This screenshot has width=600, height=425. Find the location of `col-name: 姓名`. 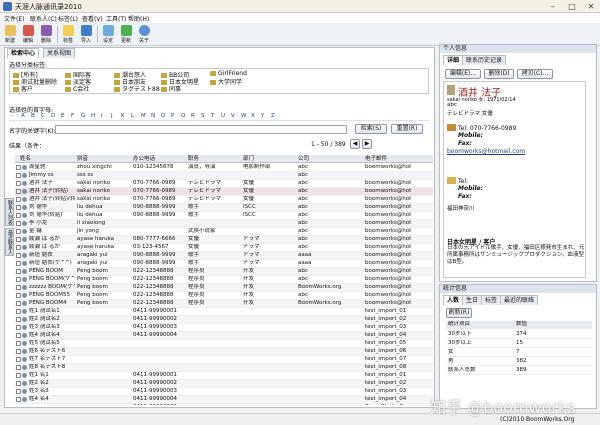

col-name: 姓名 is located at coordinates (25, 159).